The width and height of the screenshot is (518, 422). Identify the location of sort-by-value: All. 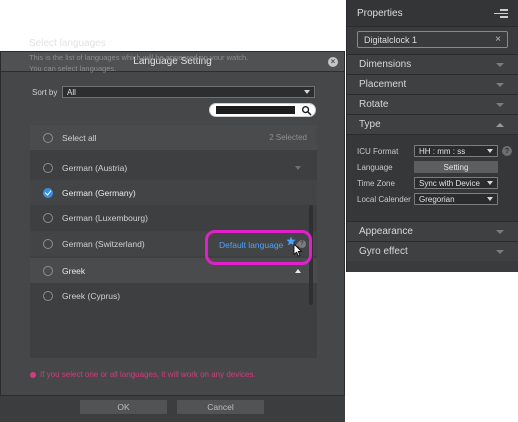
(71, 92).